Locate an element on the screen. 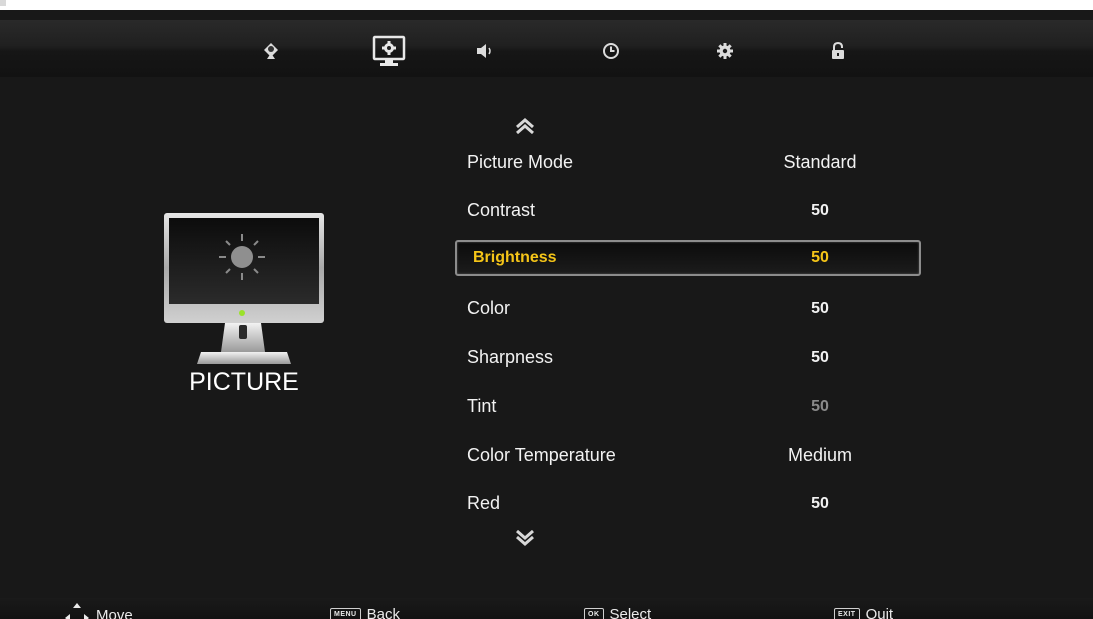 The image size is (1093, 619). ok-key-icon: OK is located at coordinates (594, 613).